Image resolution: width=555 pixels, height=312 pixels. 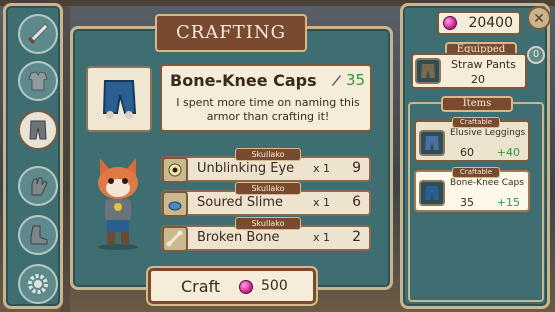 I want to click on category-sidebar, so click(x=33, y=156).